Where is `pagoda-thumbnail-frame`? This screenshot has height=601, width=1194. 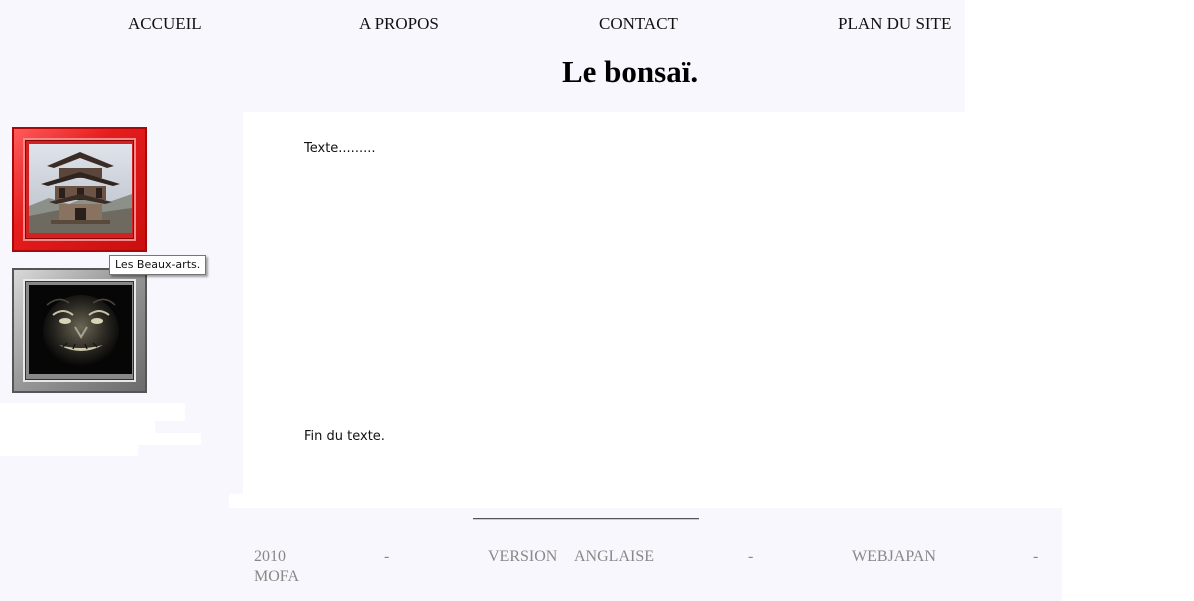 pagoda-thumbnail-frame is located at coordinates (79, 189).